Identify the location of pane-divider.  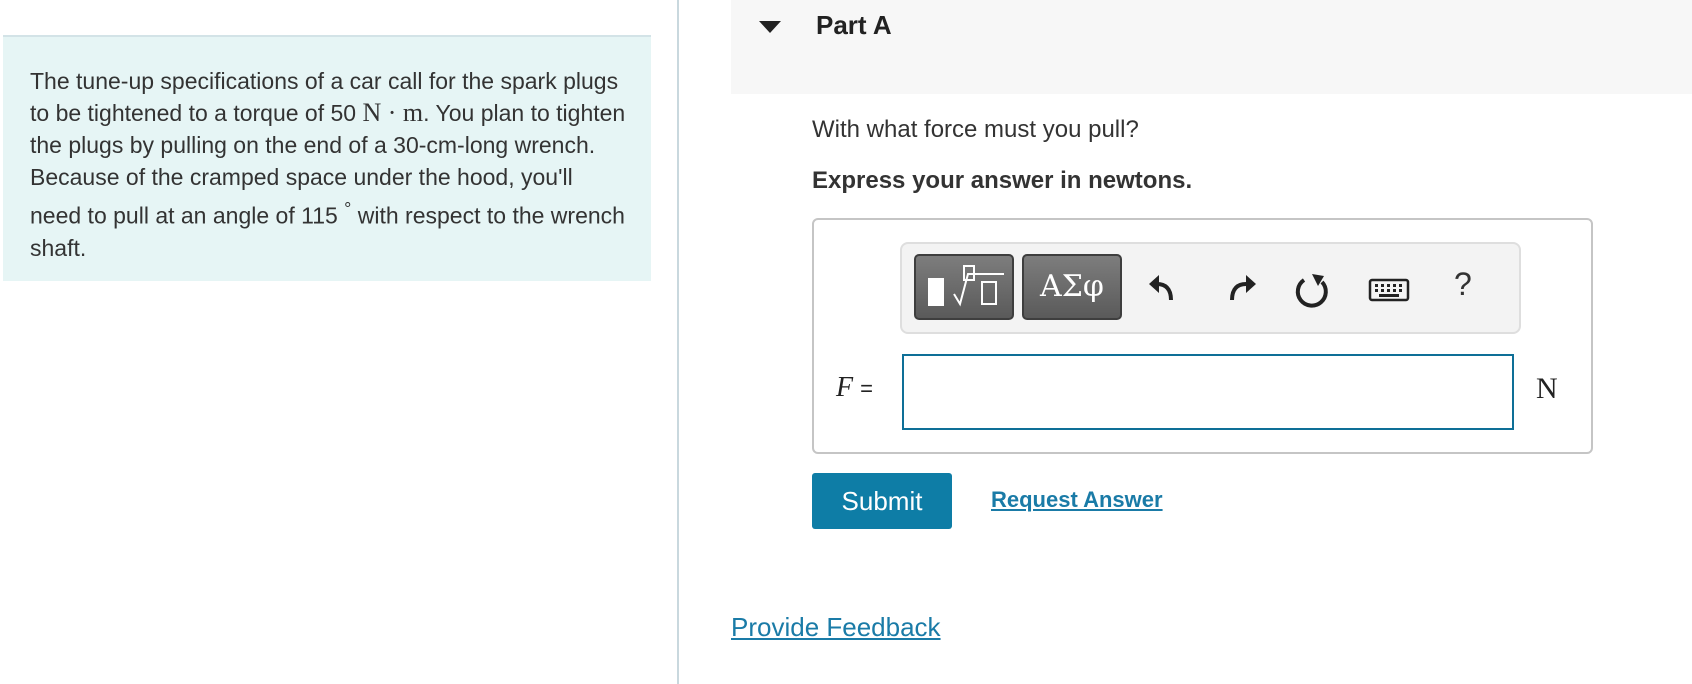
(678, 342).